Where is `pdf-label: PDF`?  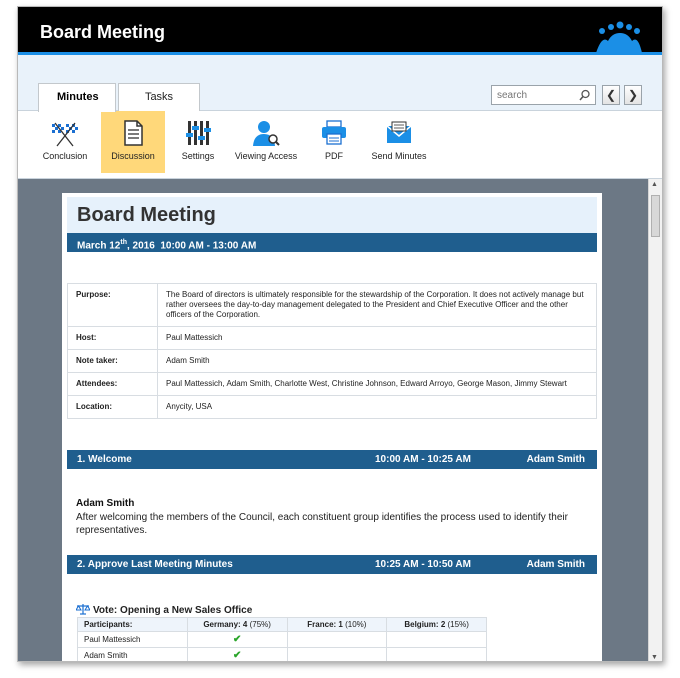 pdf-label: PDF is located at coordinates (334, 156).